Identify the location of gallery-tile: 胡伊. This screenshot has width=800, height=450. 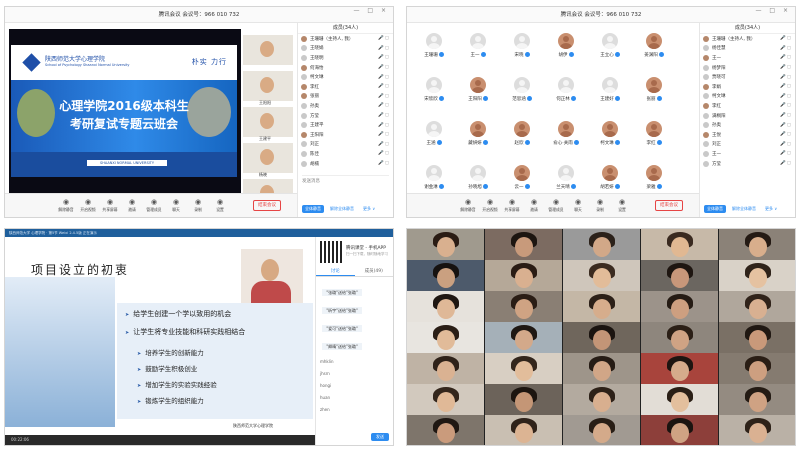
(566, 45).